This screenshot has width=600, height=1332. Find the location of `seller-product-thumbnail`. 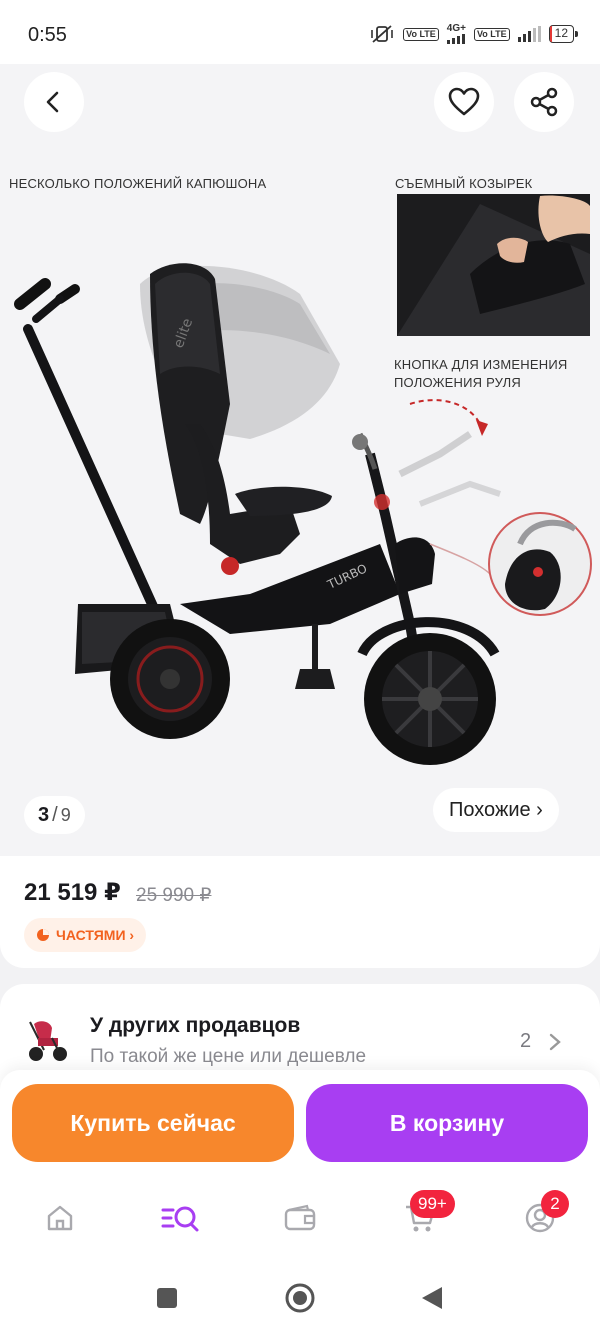

seller-product-thumbnail is located at coordinates (47, 1039).